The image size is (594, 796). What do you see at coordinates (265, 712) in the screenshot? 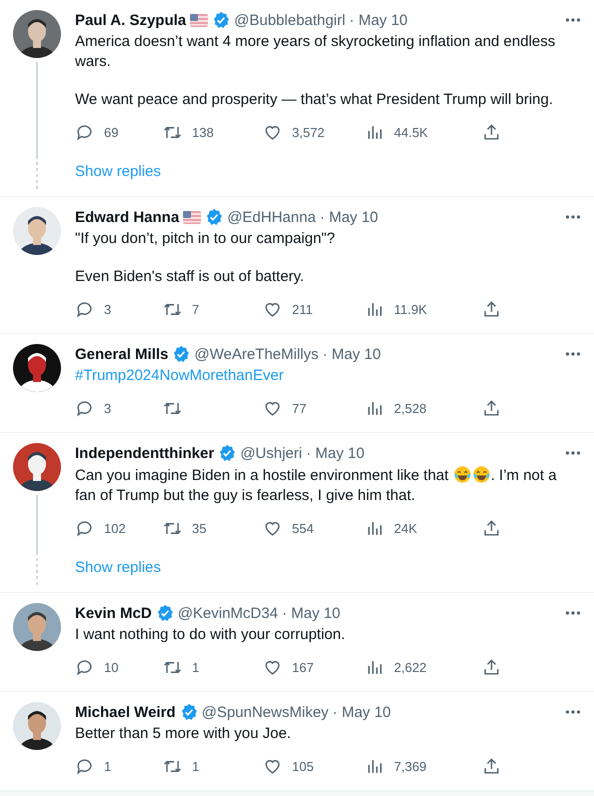
I see `user-handle: @SpunNewsMikey` at bounding box center [265, 712].